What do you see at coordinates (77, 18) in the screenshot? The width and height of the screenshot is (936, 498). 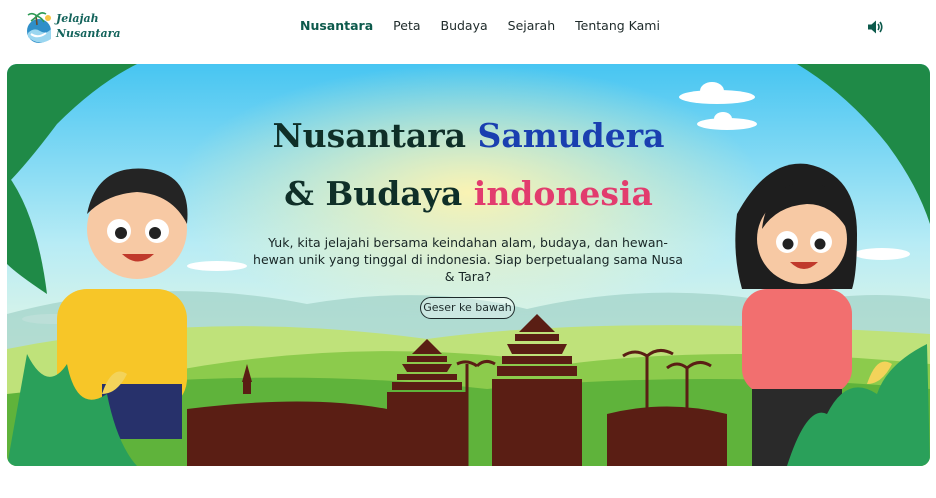 I see `brand-line1: Jelajah` at bounding box center [77, 18].